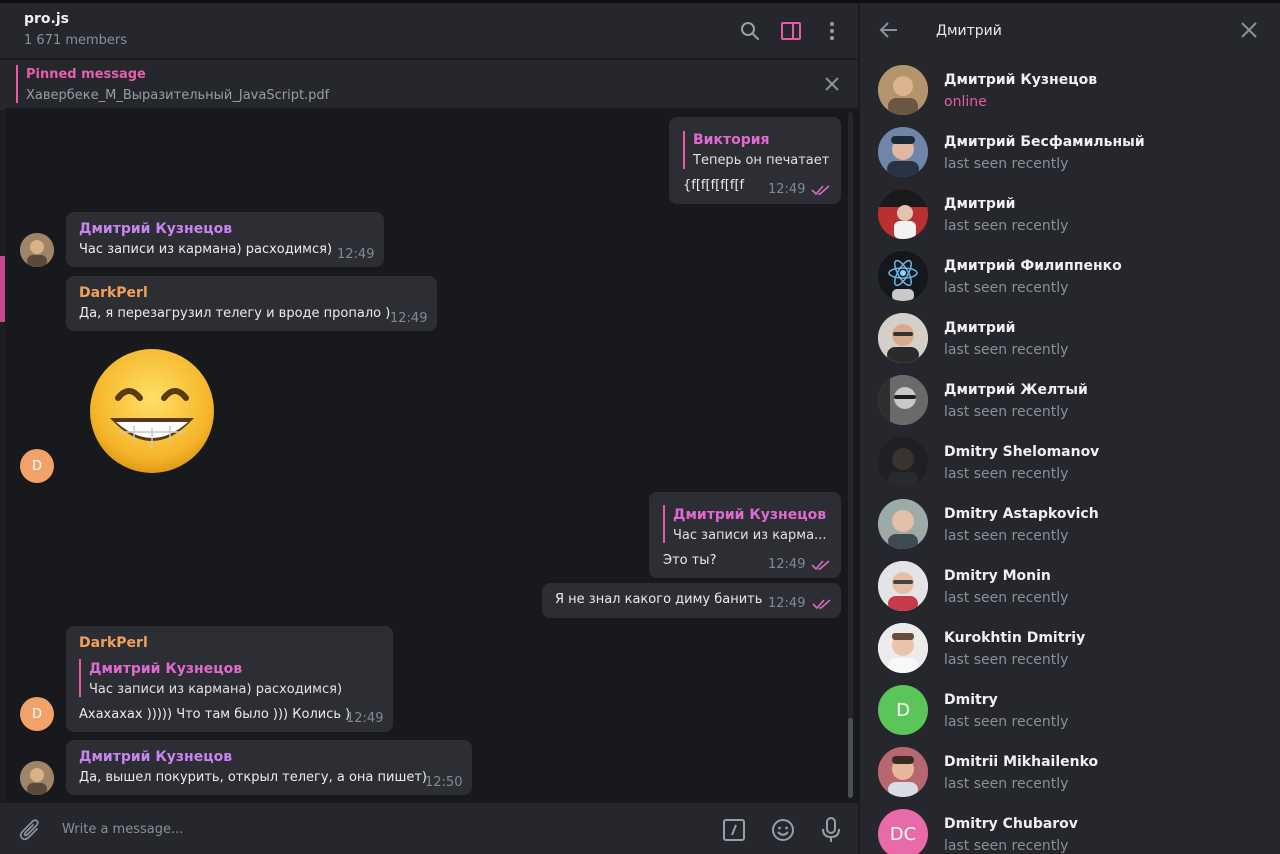 Image resolution: width=1280 pixels, height=854 pixels. I want to click on member-name: Дмитрий Филиппенко, so click(1033, 266).